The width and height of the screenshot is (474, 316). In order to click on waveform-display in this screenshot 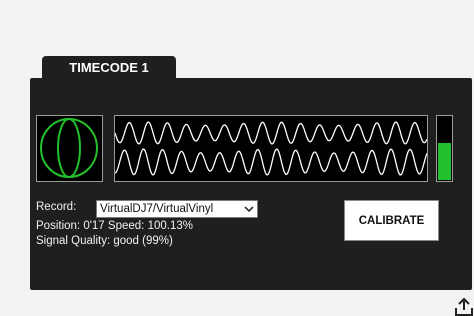, I will do `click(271, 148)`.